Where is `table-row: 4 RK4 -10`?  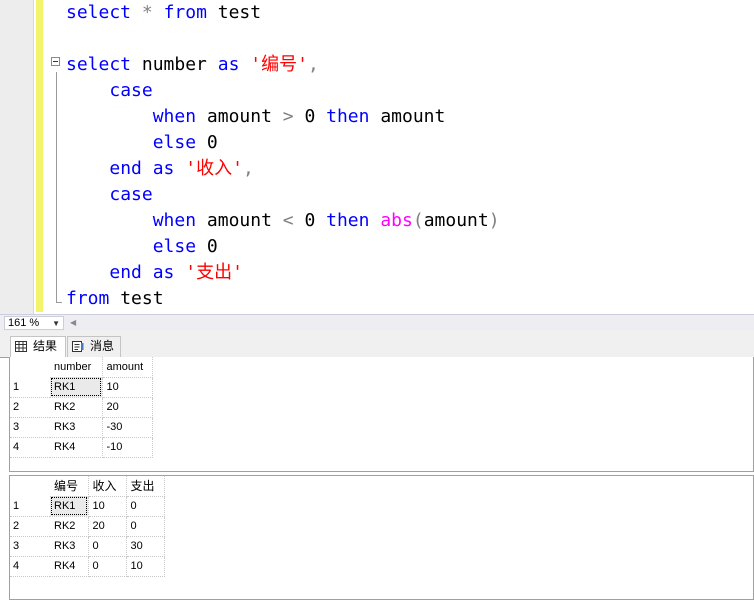 table-row: 4 RK4 -10 is located at coordinates (81, 447).